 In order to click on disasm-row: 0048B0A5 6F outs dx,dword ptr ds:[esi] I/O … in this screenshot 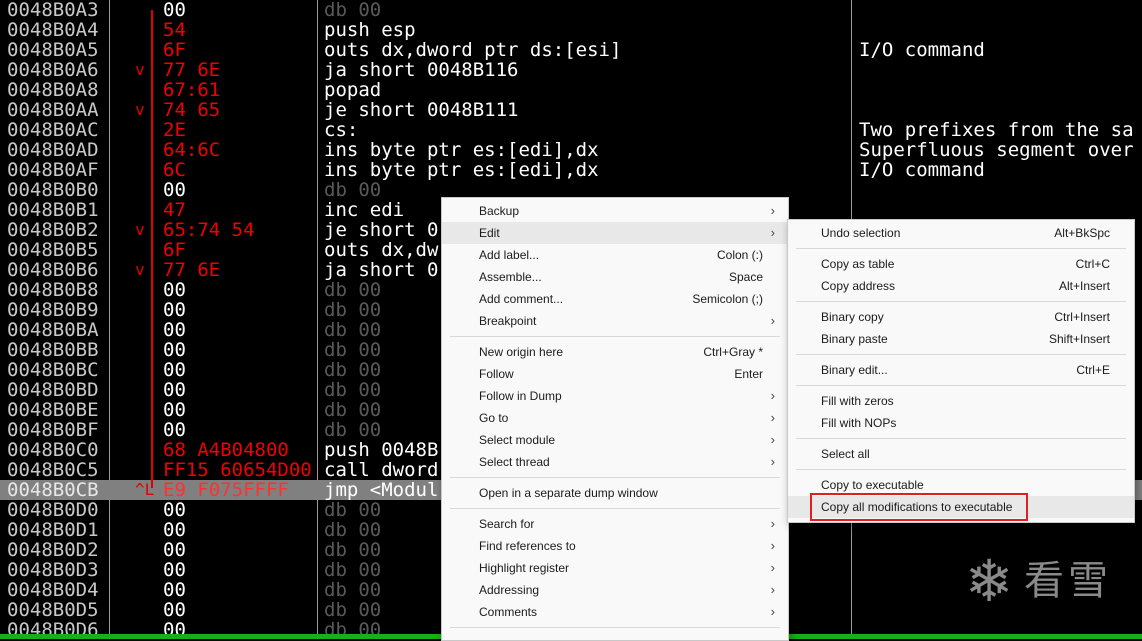, I will do `click(571, 50)`.